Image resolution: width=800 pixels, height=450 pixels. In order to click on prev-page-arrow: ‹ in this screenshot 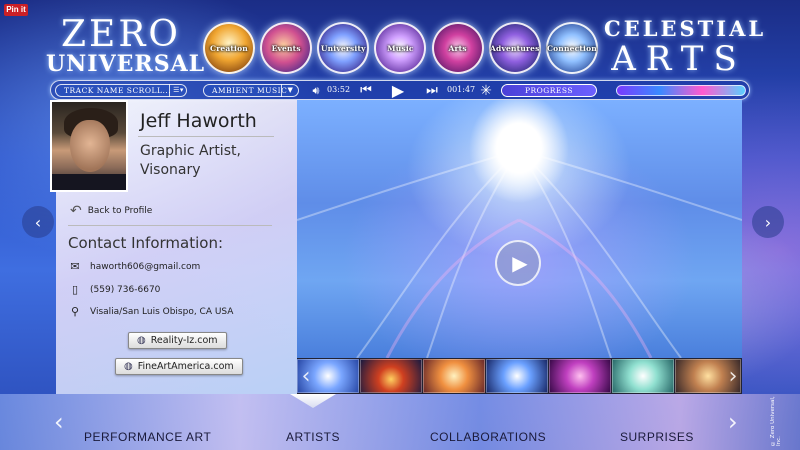, I will do `click(38, 222)`.